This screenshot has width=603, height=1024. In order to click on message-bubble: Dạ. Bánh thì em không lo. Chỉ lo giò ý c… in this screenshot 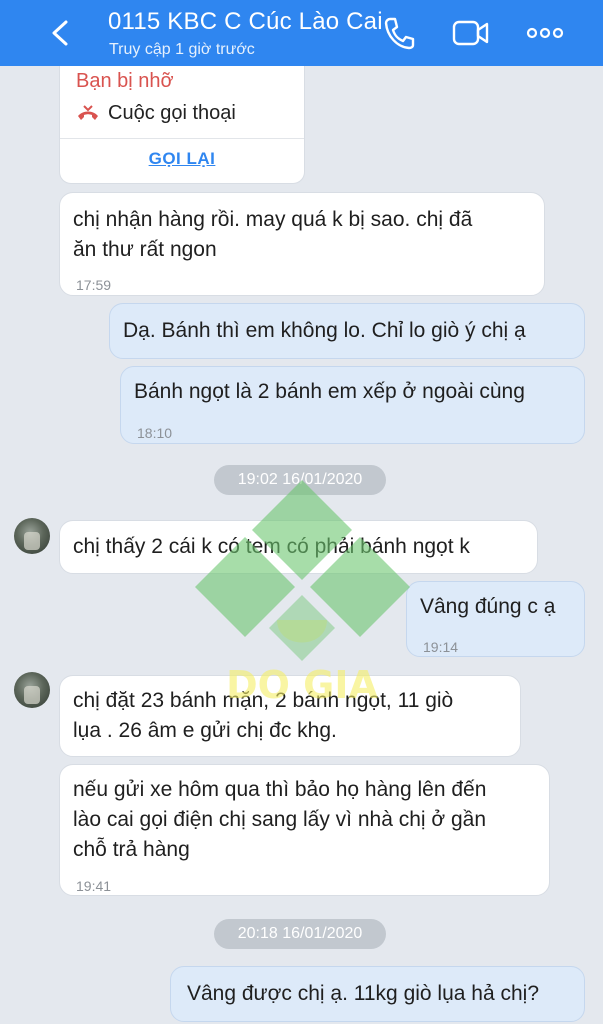, I will do `click(347, 331)`.